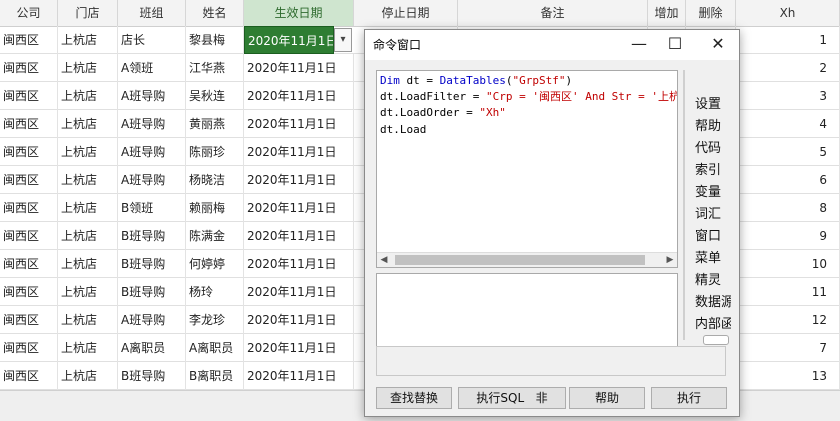 This screenshot has width=840, height=421. Describe the element at coordinates (788, 68) in the screenshot. I see `cell-xh: 2` at that location.